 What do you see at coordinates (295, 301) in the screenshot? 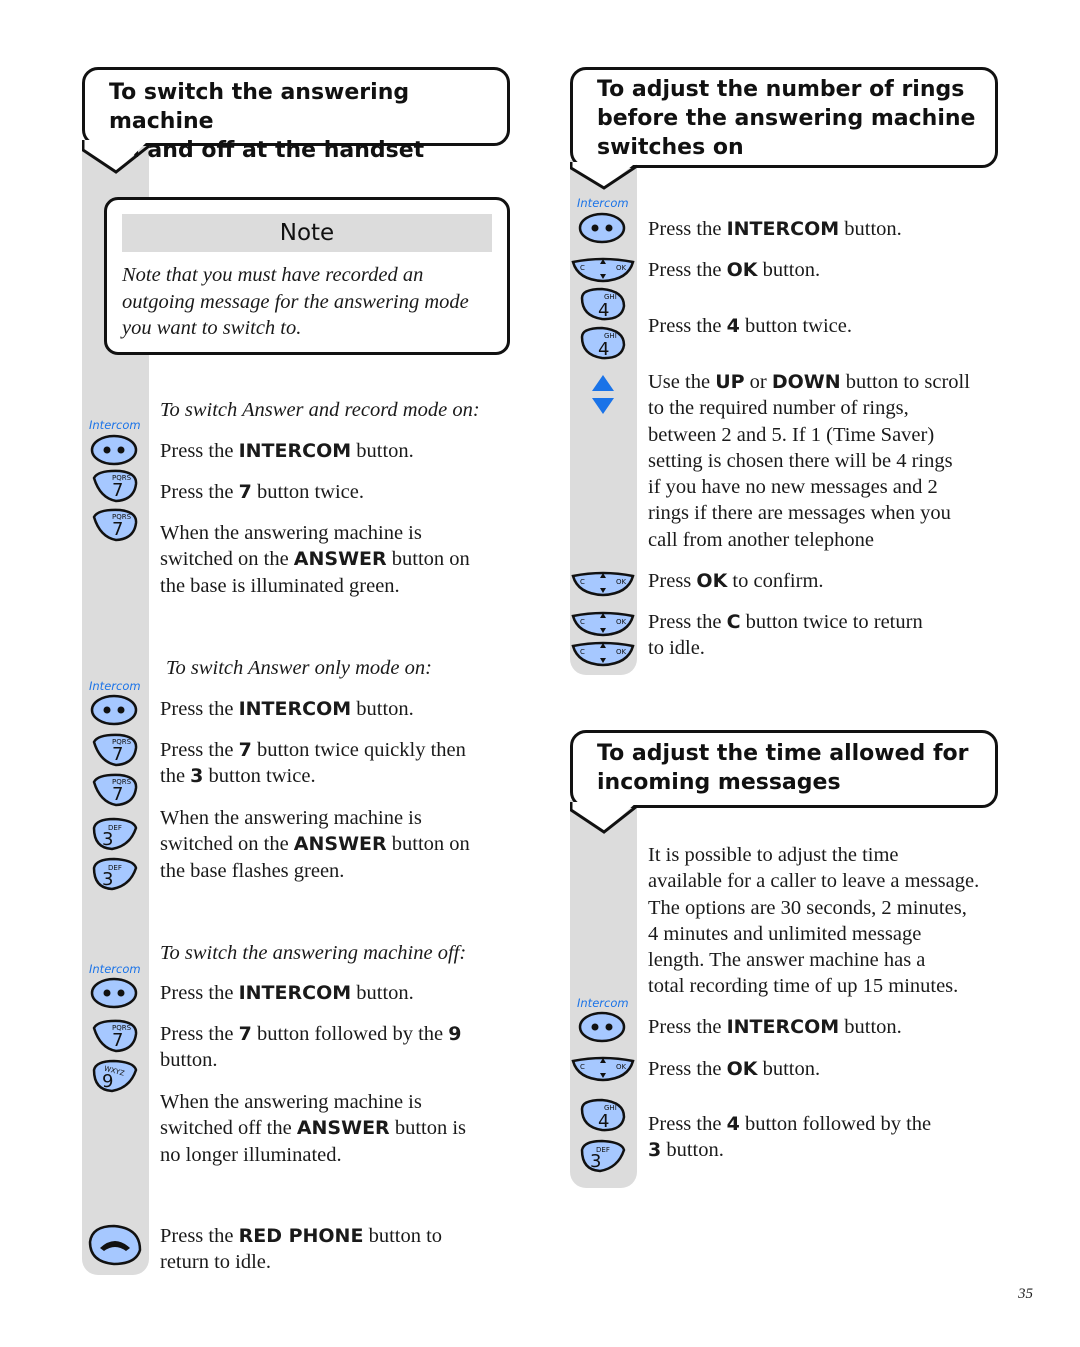
I see `note-line: outgoing message for the answering mode` at bounding box center [295, 301].